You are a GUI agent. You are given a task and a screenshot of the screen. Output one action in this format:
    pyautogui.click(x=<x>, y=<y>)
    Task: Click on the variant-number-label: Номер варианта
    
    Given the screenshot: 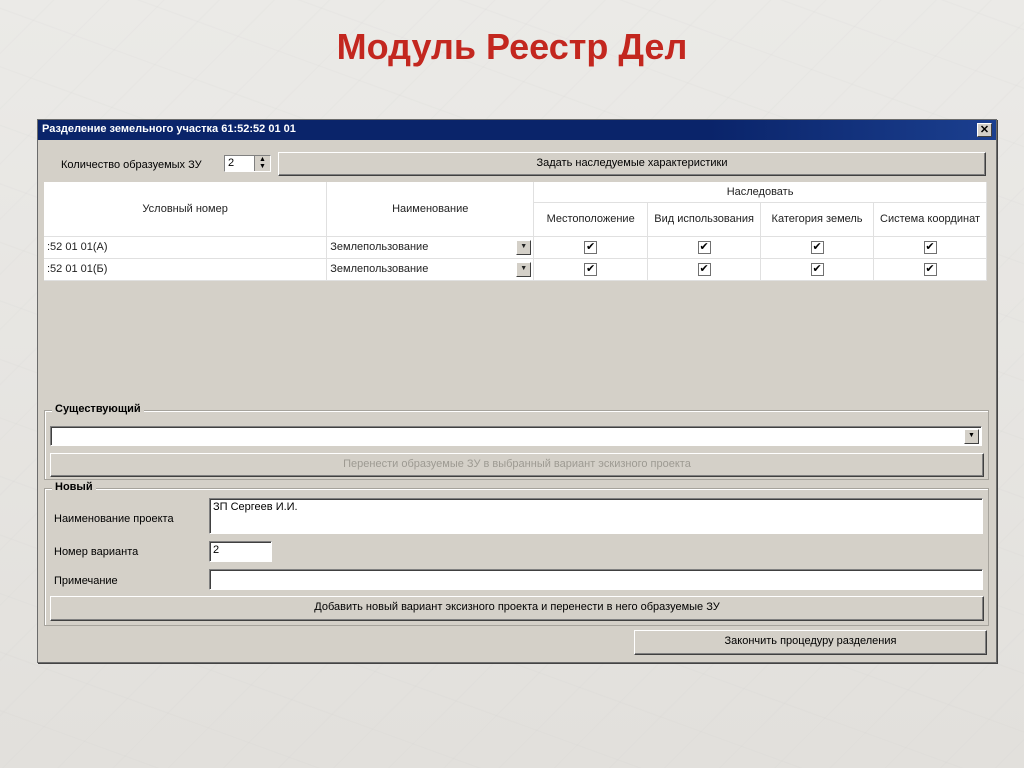 What is the action you would take?
    pyautogui.click(x=96, y=552)
    